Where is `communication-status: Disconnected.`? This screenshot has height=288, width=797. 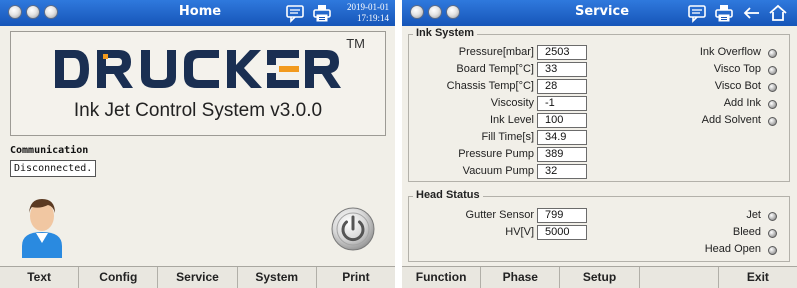 communication-status: Disconnected. is located at coordinates (53, 168).